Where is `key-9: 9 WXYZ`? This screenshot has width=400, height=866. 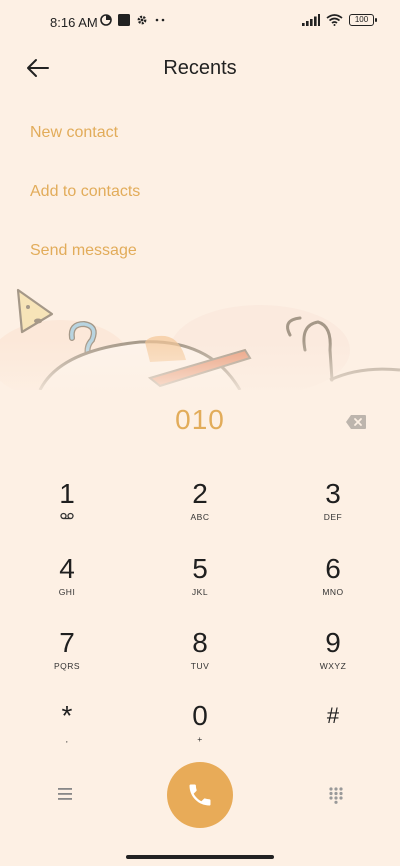
key-9: 9 WXYZ is located at coordinates (333, 658).